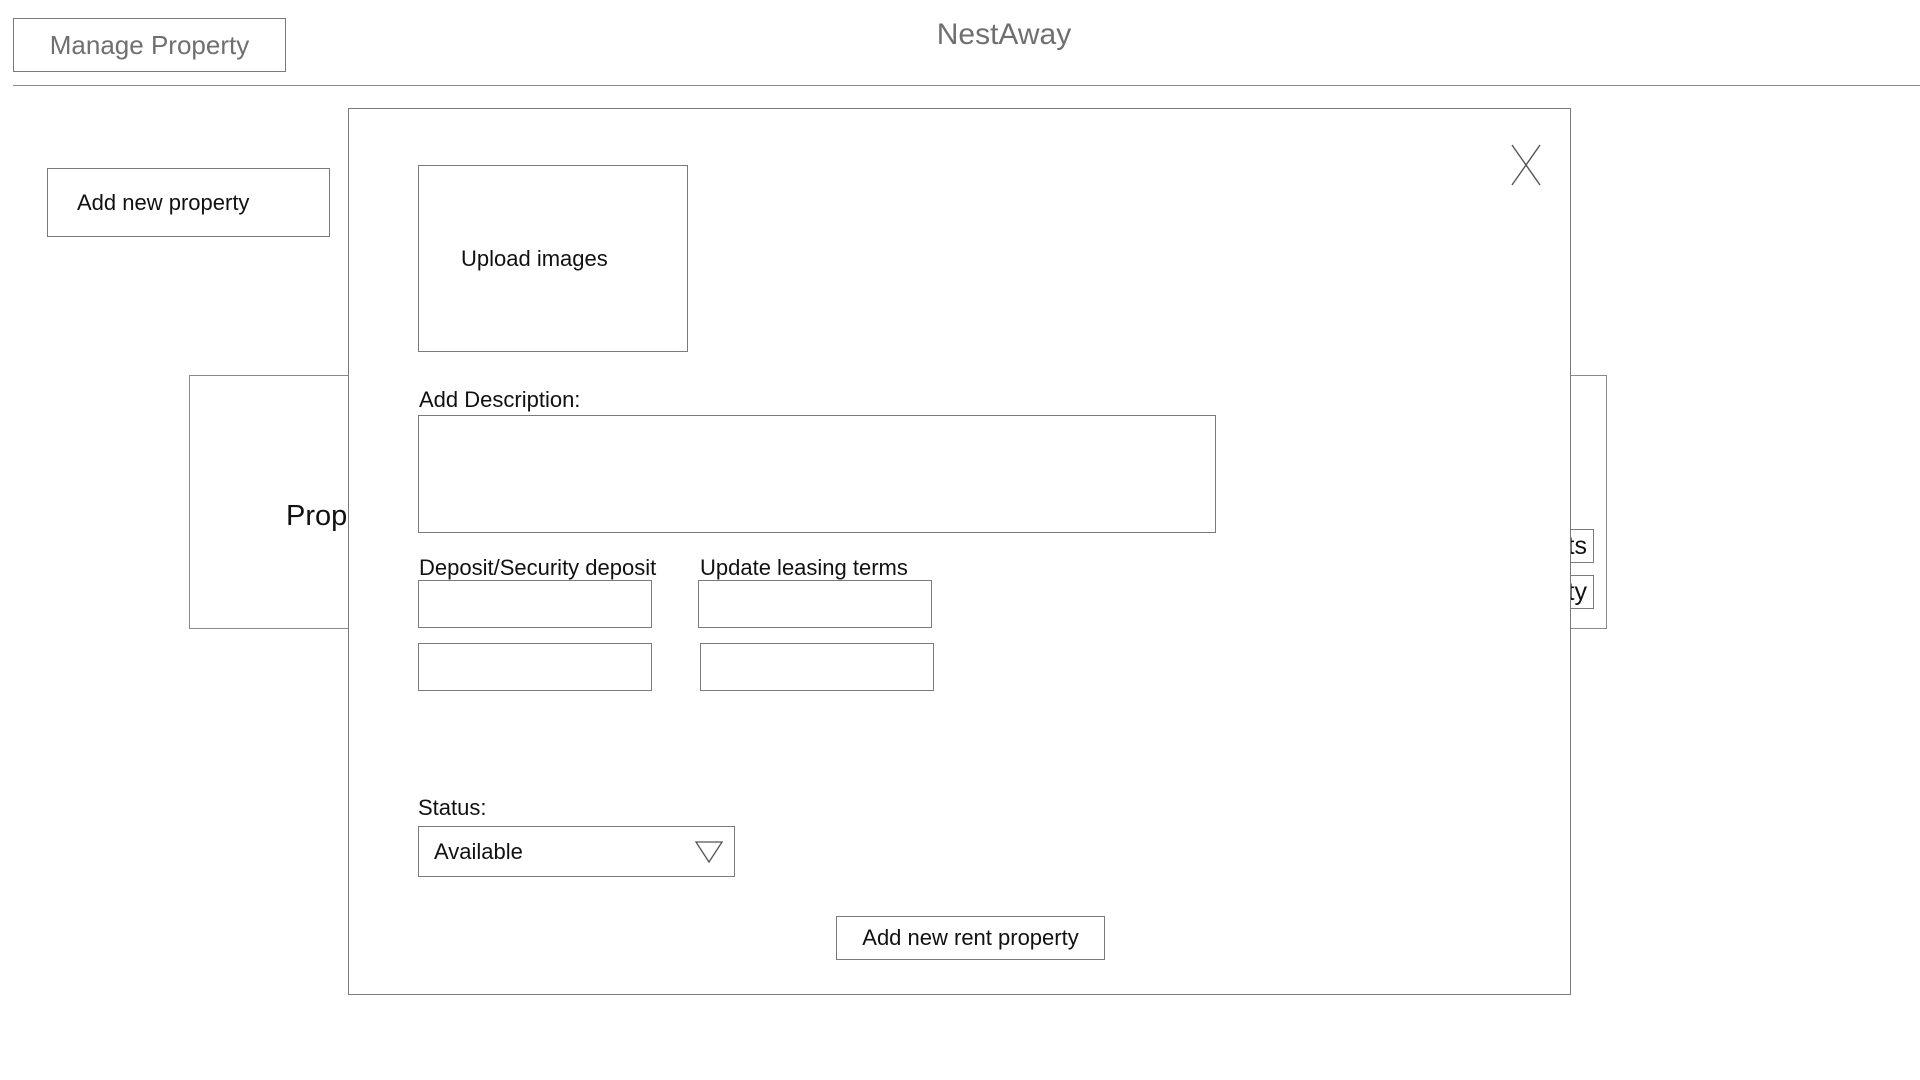  I want to click on status-selected-value: Available, so click(478, 851).